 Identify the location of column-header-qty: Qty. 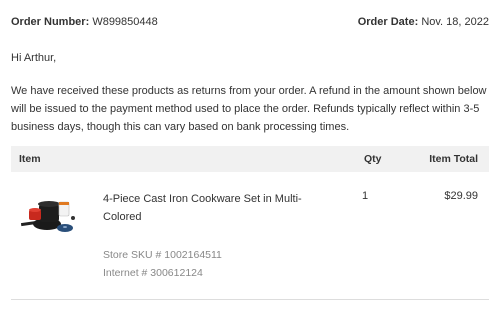
(373, 159).